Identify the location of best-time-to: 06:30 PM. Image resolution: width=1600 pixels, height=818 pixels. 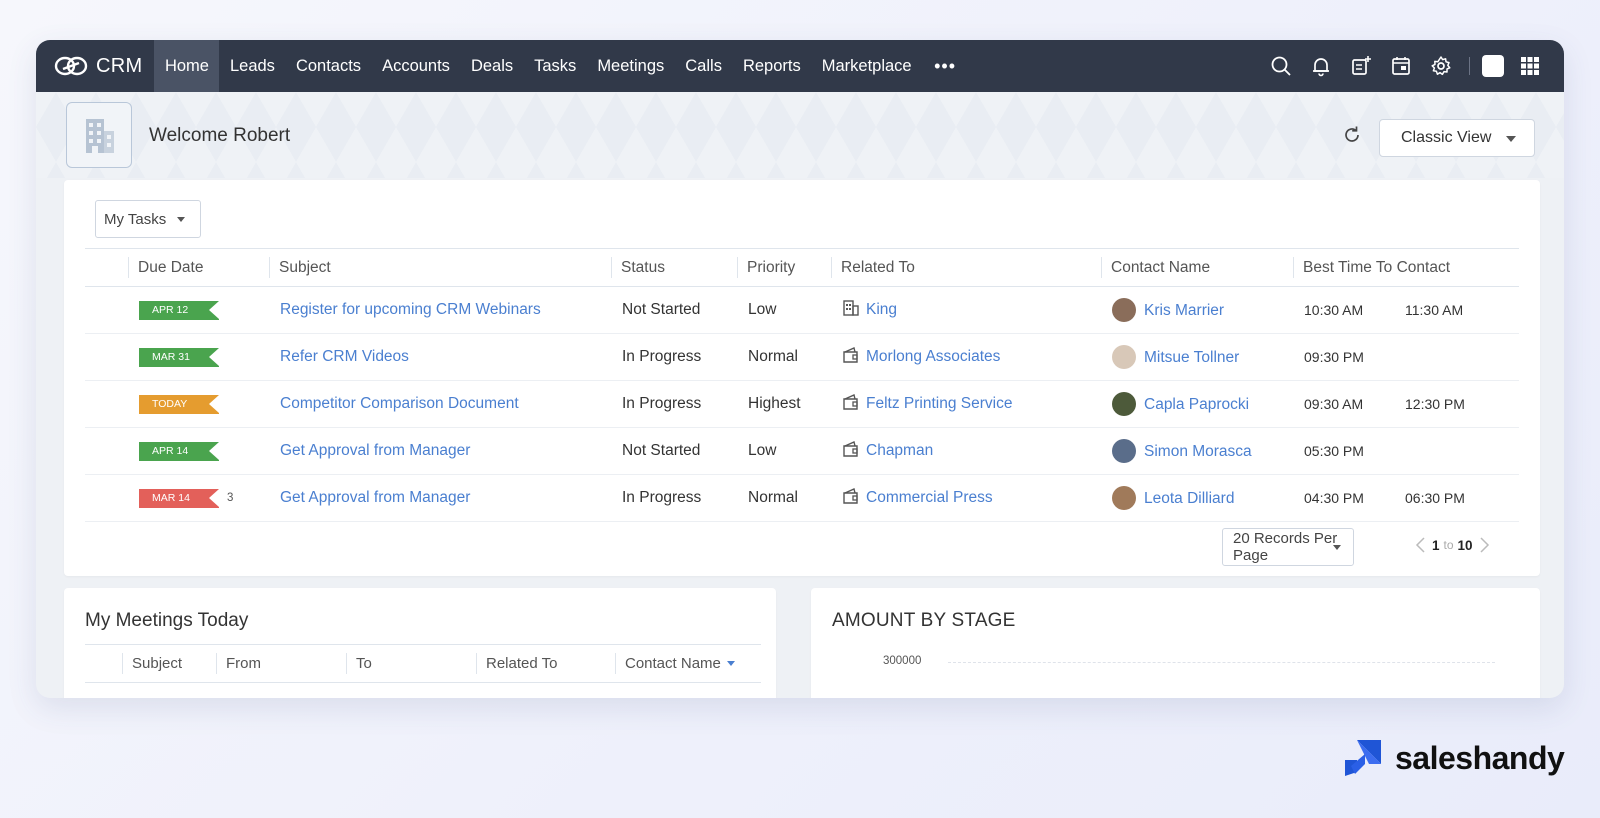
(1456, 498).